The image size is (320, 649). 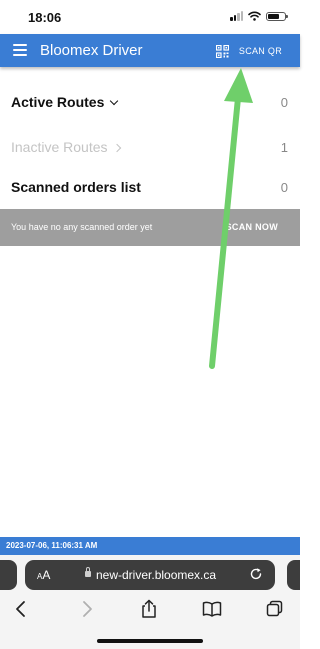 I want to click on browser-bottom-bar: AA new-driver.bloomex.ca, so click(x=150, y=602).